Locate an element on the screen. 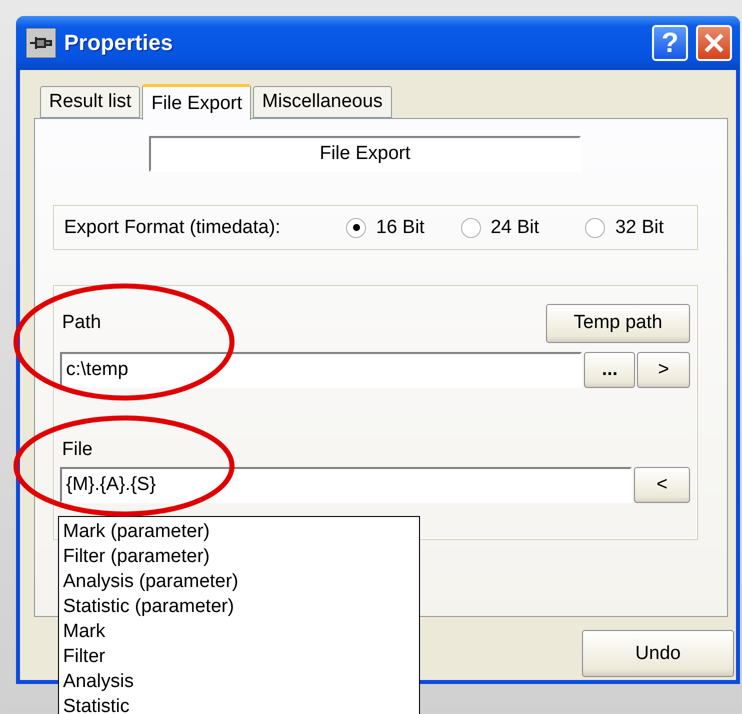  file-field: {M}.{A}.{S} is located at coordinates (346, 485).